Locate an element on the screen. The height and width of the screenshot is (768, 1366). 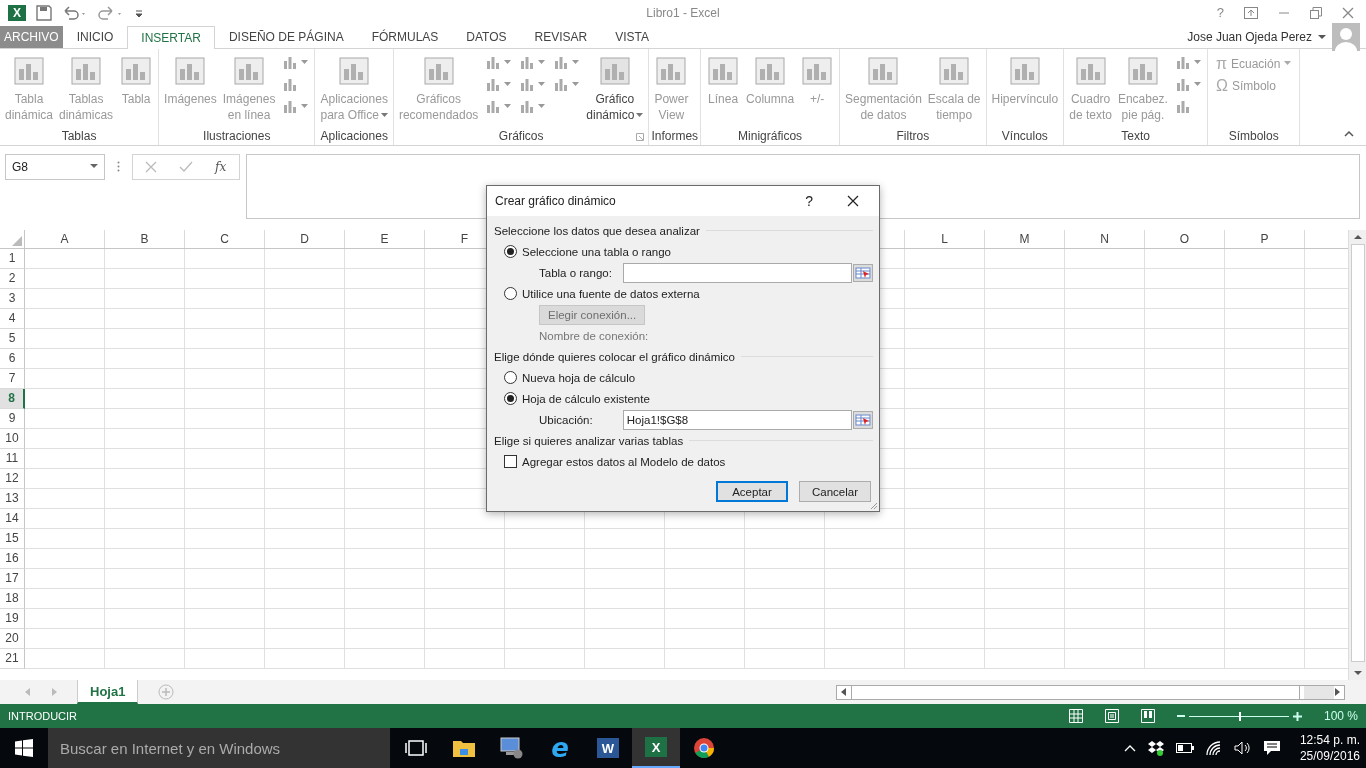
zoom-level: 100 % is located at coordinates (1340, 716).